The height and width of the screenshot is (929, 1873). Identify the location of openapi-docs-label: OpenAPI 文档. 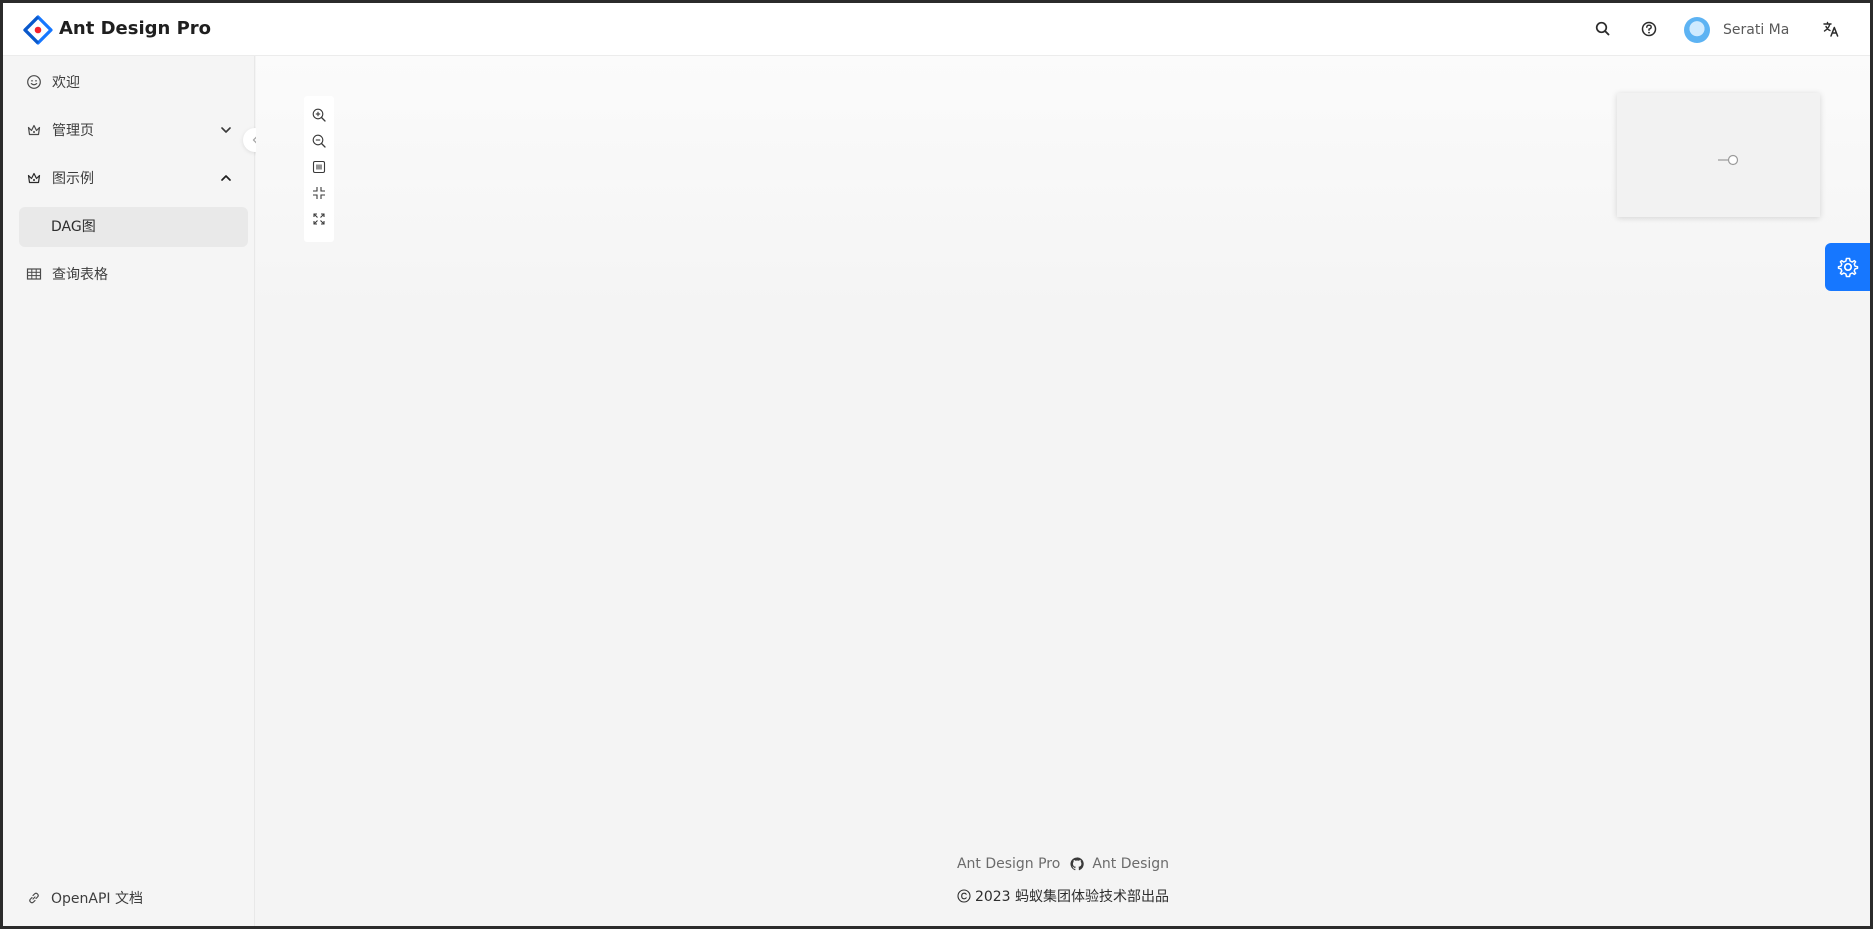
(97, 899).